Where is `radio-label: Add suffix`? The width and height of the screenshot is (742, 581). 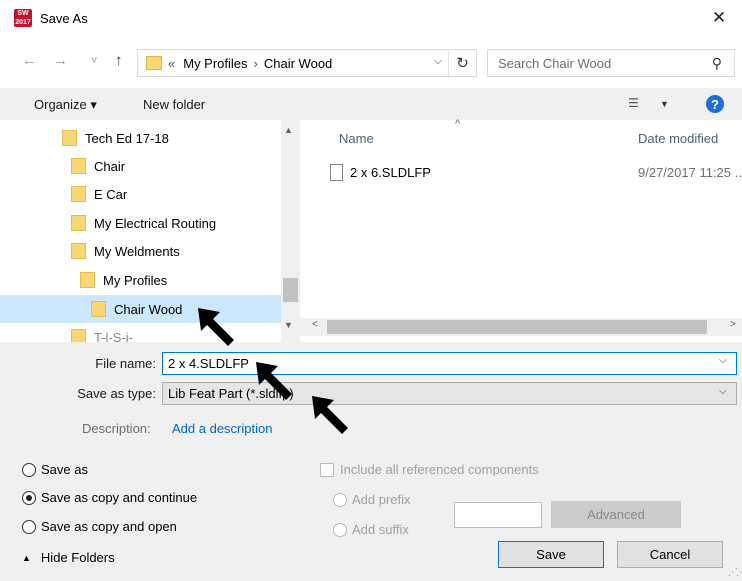 radio-label: Add suffix is located at coordinates (380, 529).